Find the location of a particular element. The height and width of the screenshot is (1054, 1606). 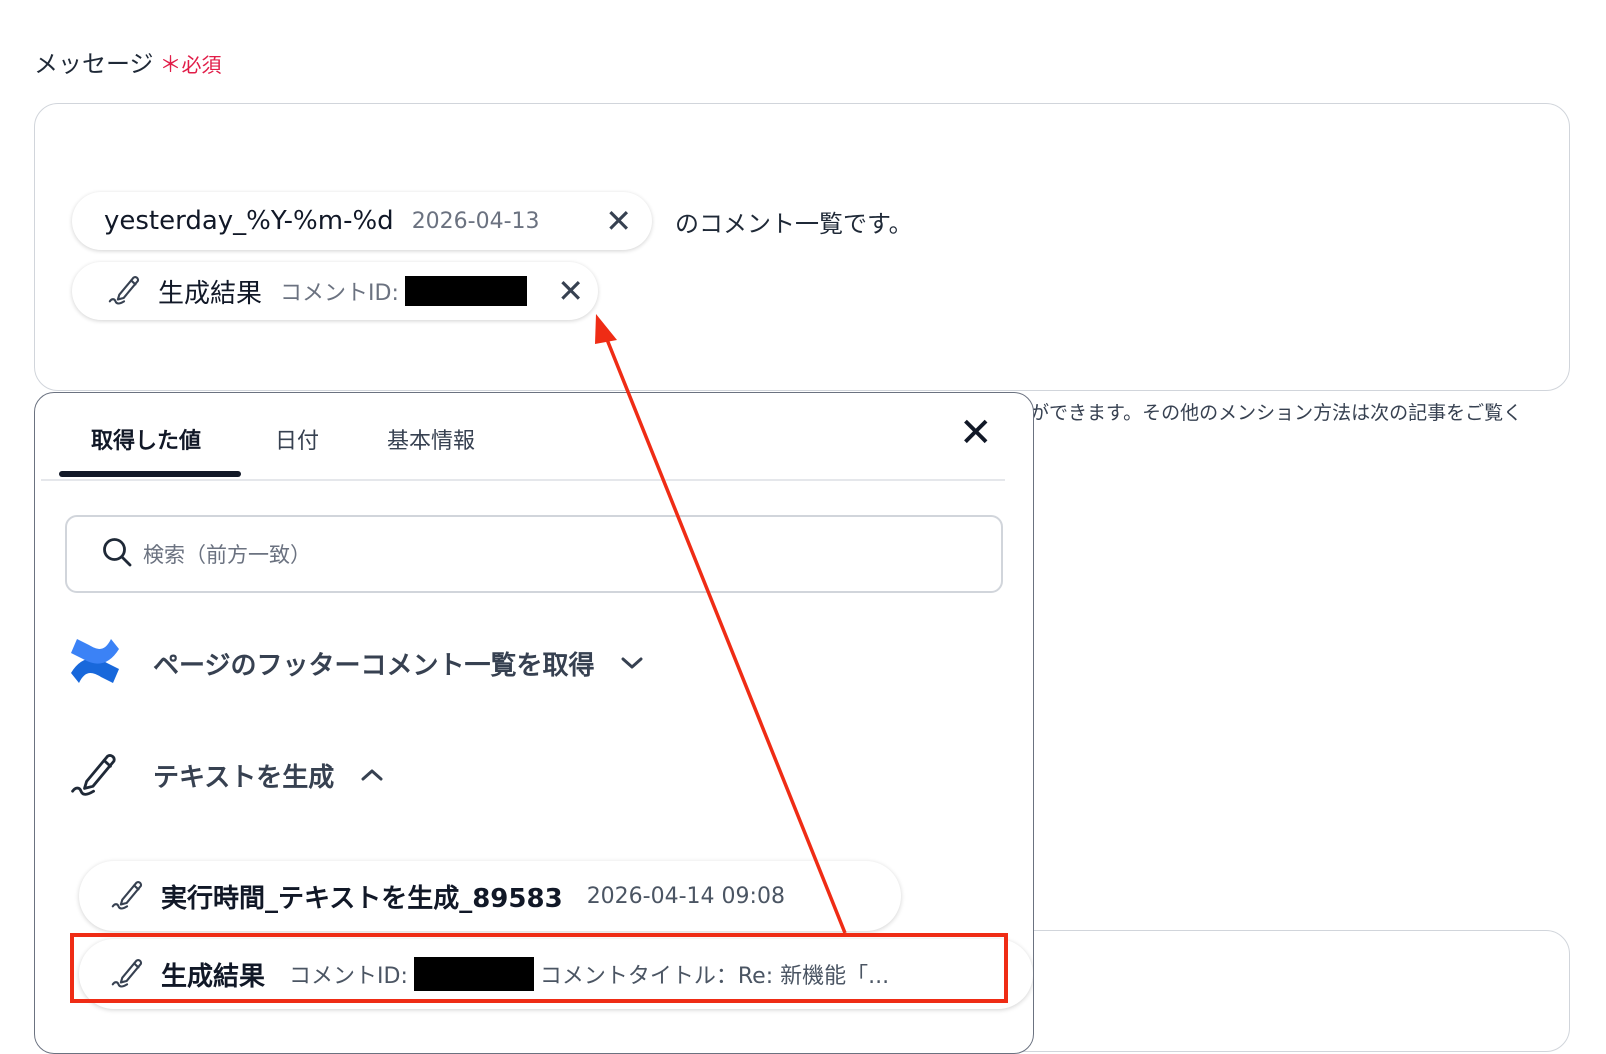

annotation-arrow is located at coordinates (721, 624).